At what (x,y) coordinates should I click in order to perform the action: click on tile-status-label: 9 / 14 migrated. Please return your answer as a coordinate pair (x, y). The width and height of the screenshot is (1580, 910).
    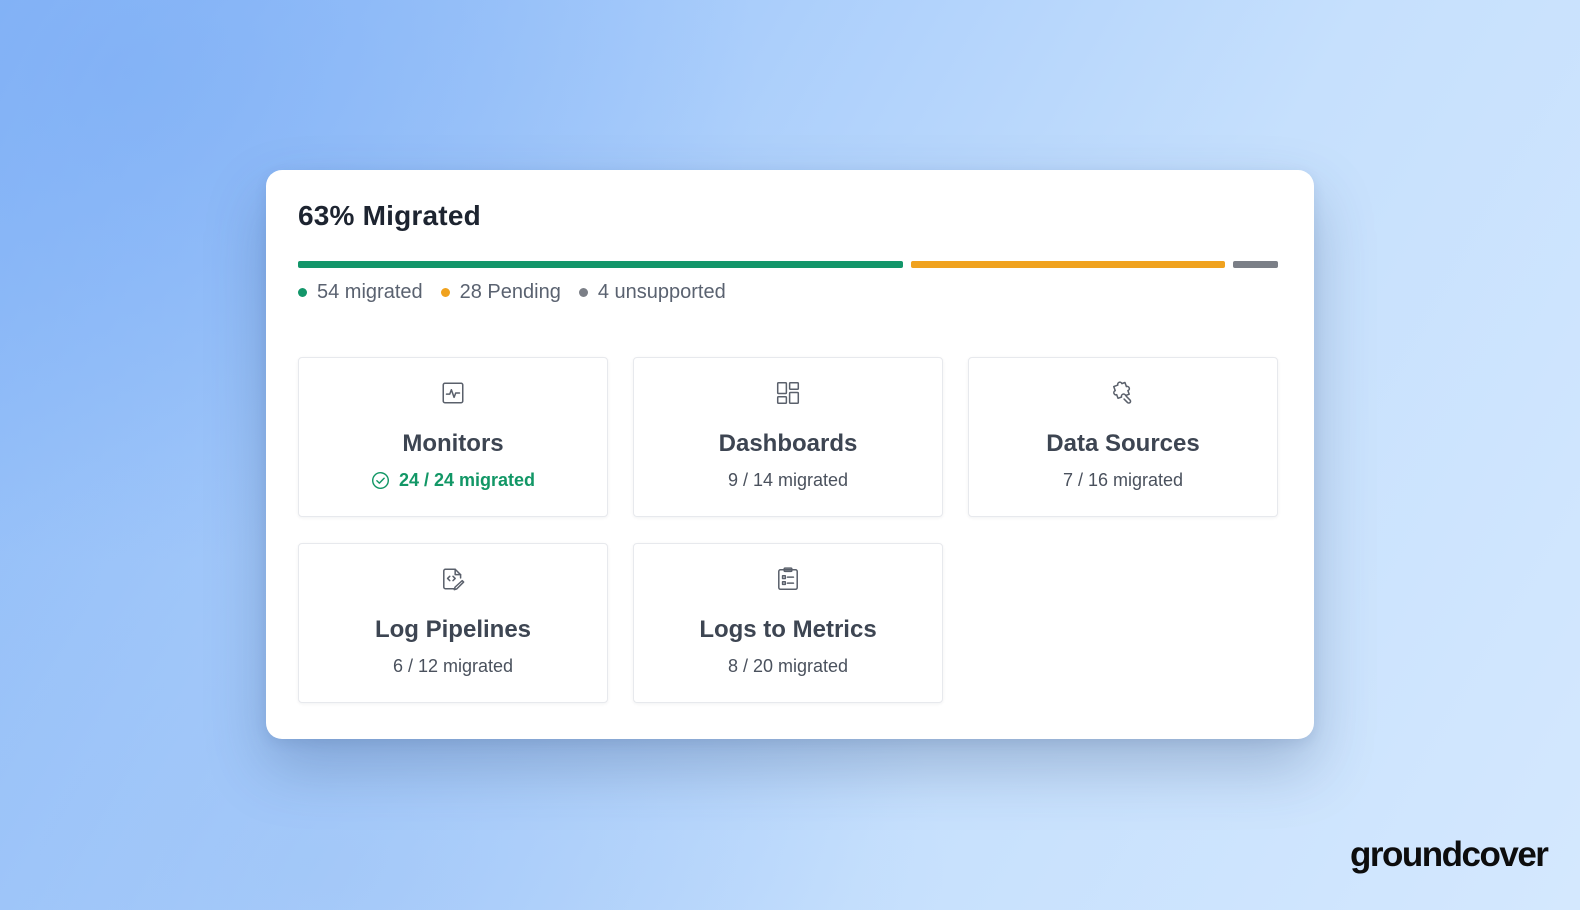
    Looking at the image, I should click on (788, 480).